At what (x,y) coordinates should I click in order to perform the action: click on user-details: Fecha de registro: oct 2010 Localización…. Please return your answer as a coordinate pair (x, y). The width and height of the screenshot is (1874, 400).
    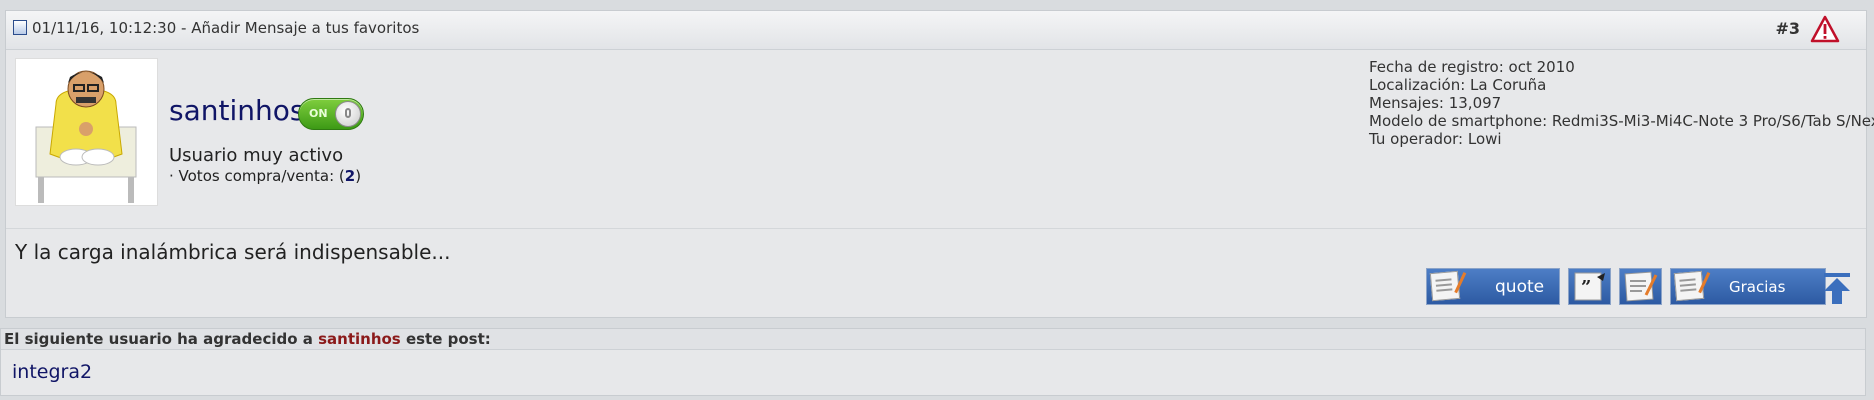
    Looking at the image, I should click on (1621, 103).